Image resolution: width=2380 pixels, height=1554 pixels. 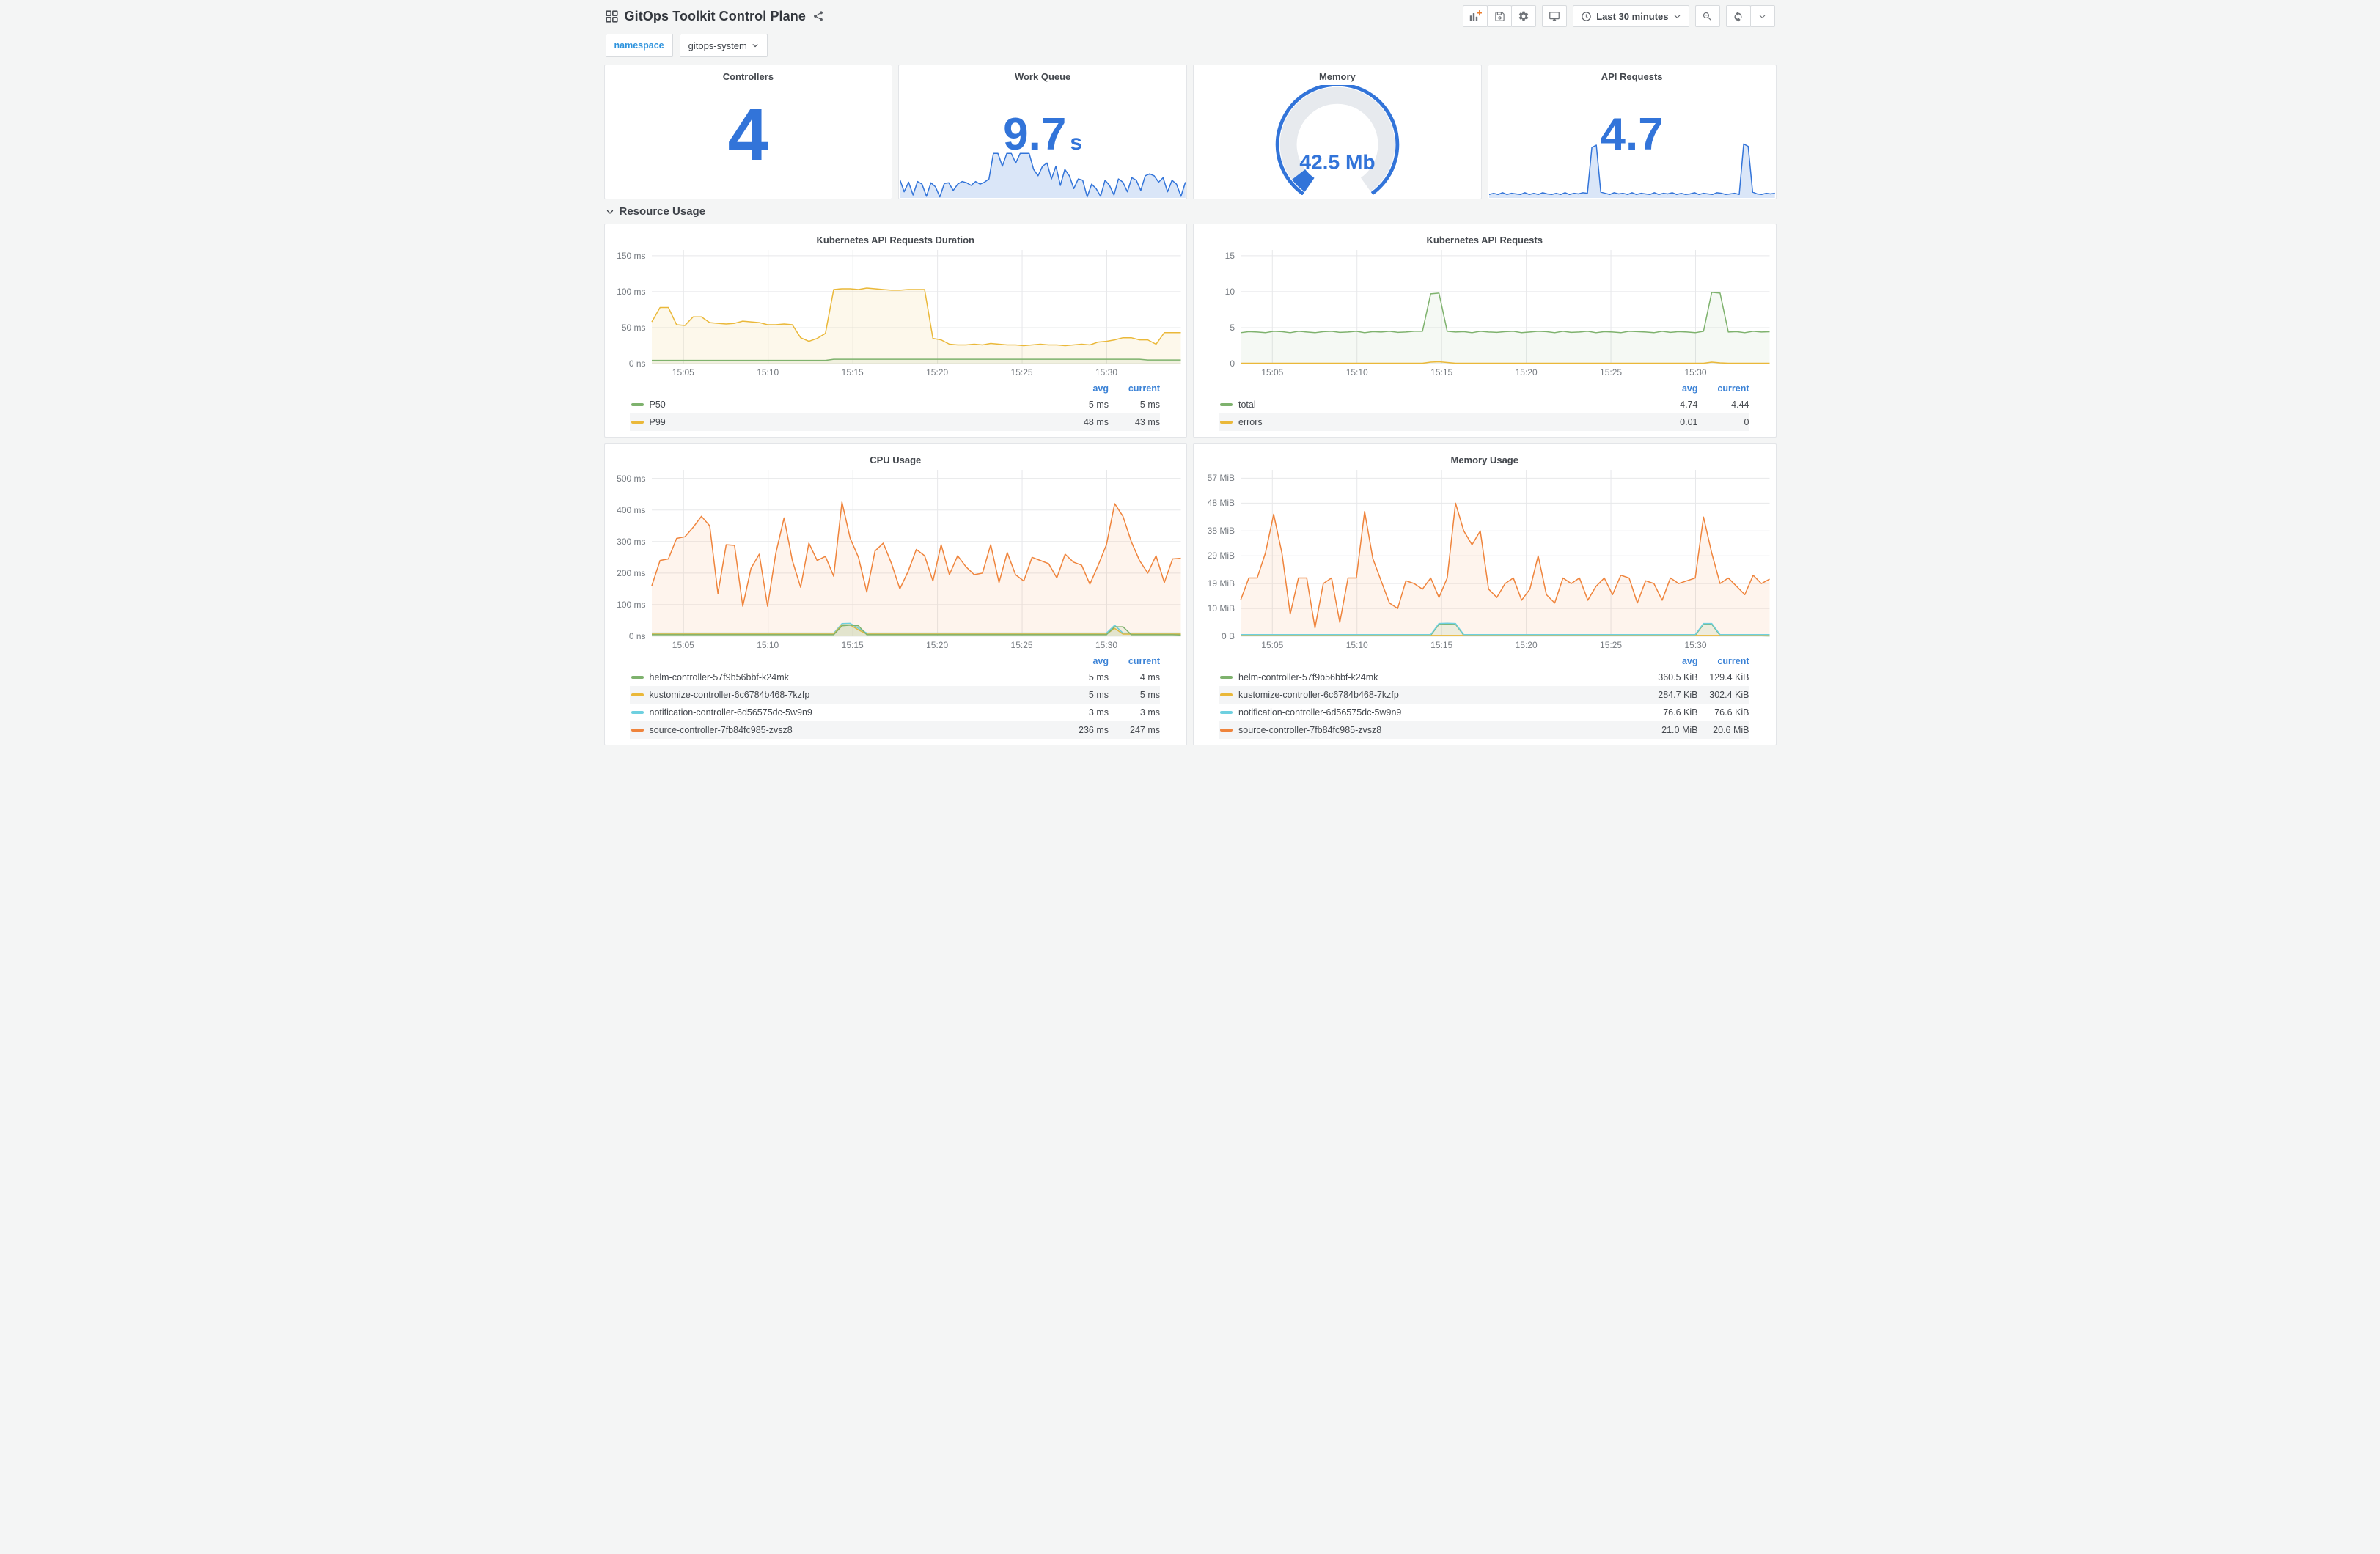 What do you see at coordinates (1337, 140) in the screenshot?
I see `gauge-track` at bounding box center [1337, 140].